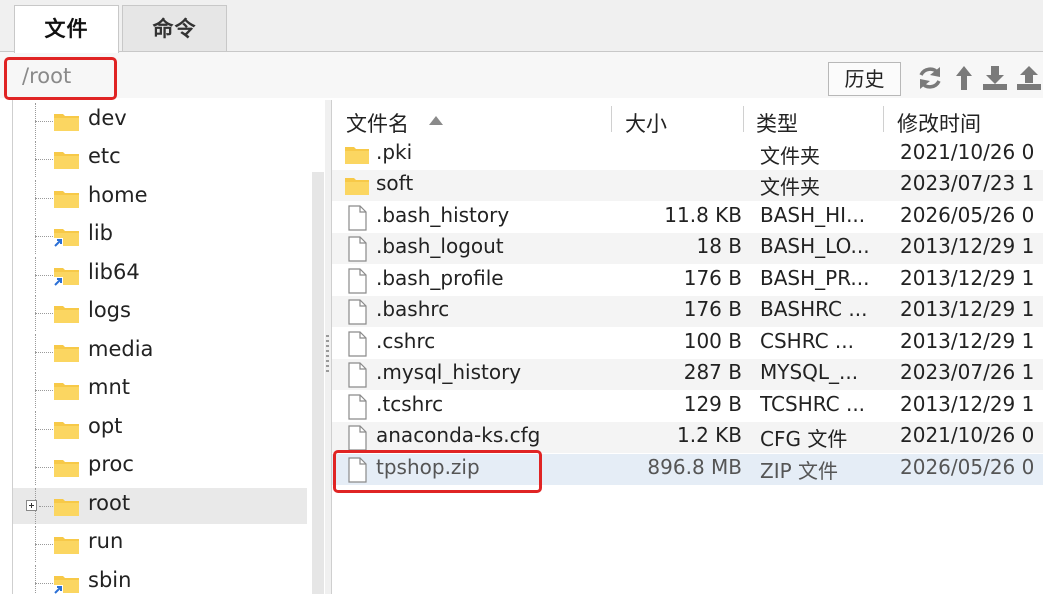 The height and width of the screenshot is (594, 1043). I want to click on file-modified: 2023/07/23 1, so click(967, 183).